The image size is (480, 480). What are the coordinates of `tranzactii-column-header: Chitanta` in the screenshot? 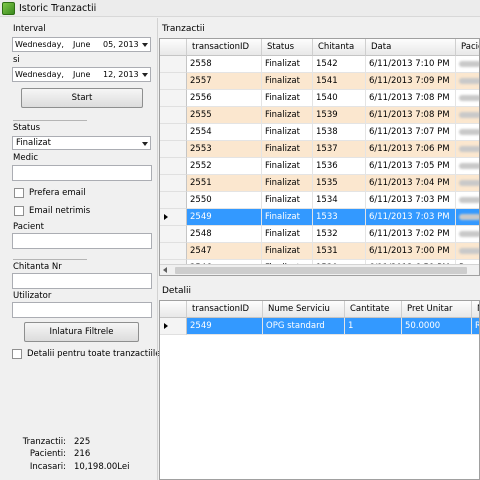 It's located at (339, 47).